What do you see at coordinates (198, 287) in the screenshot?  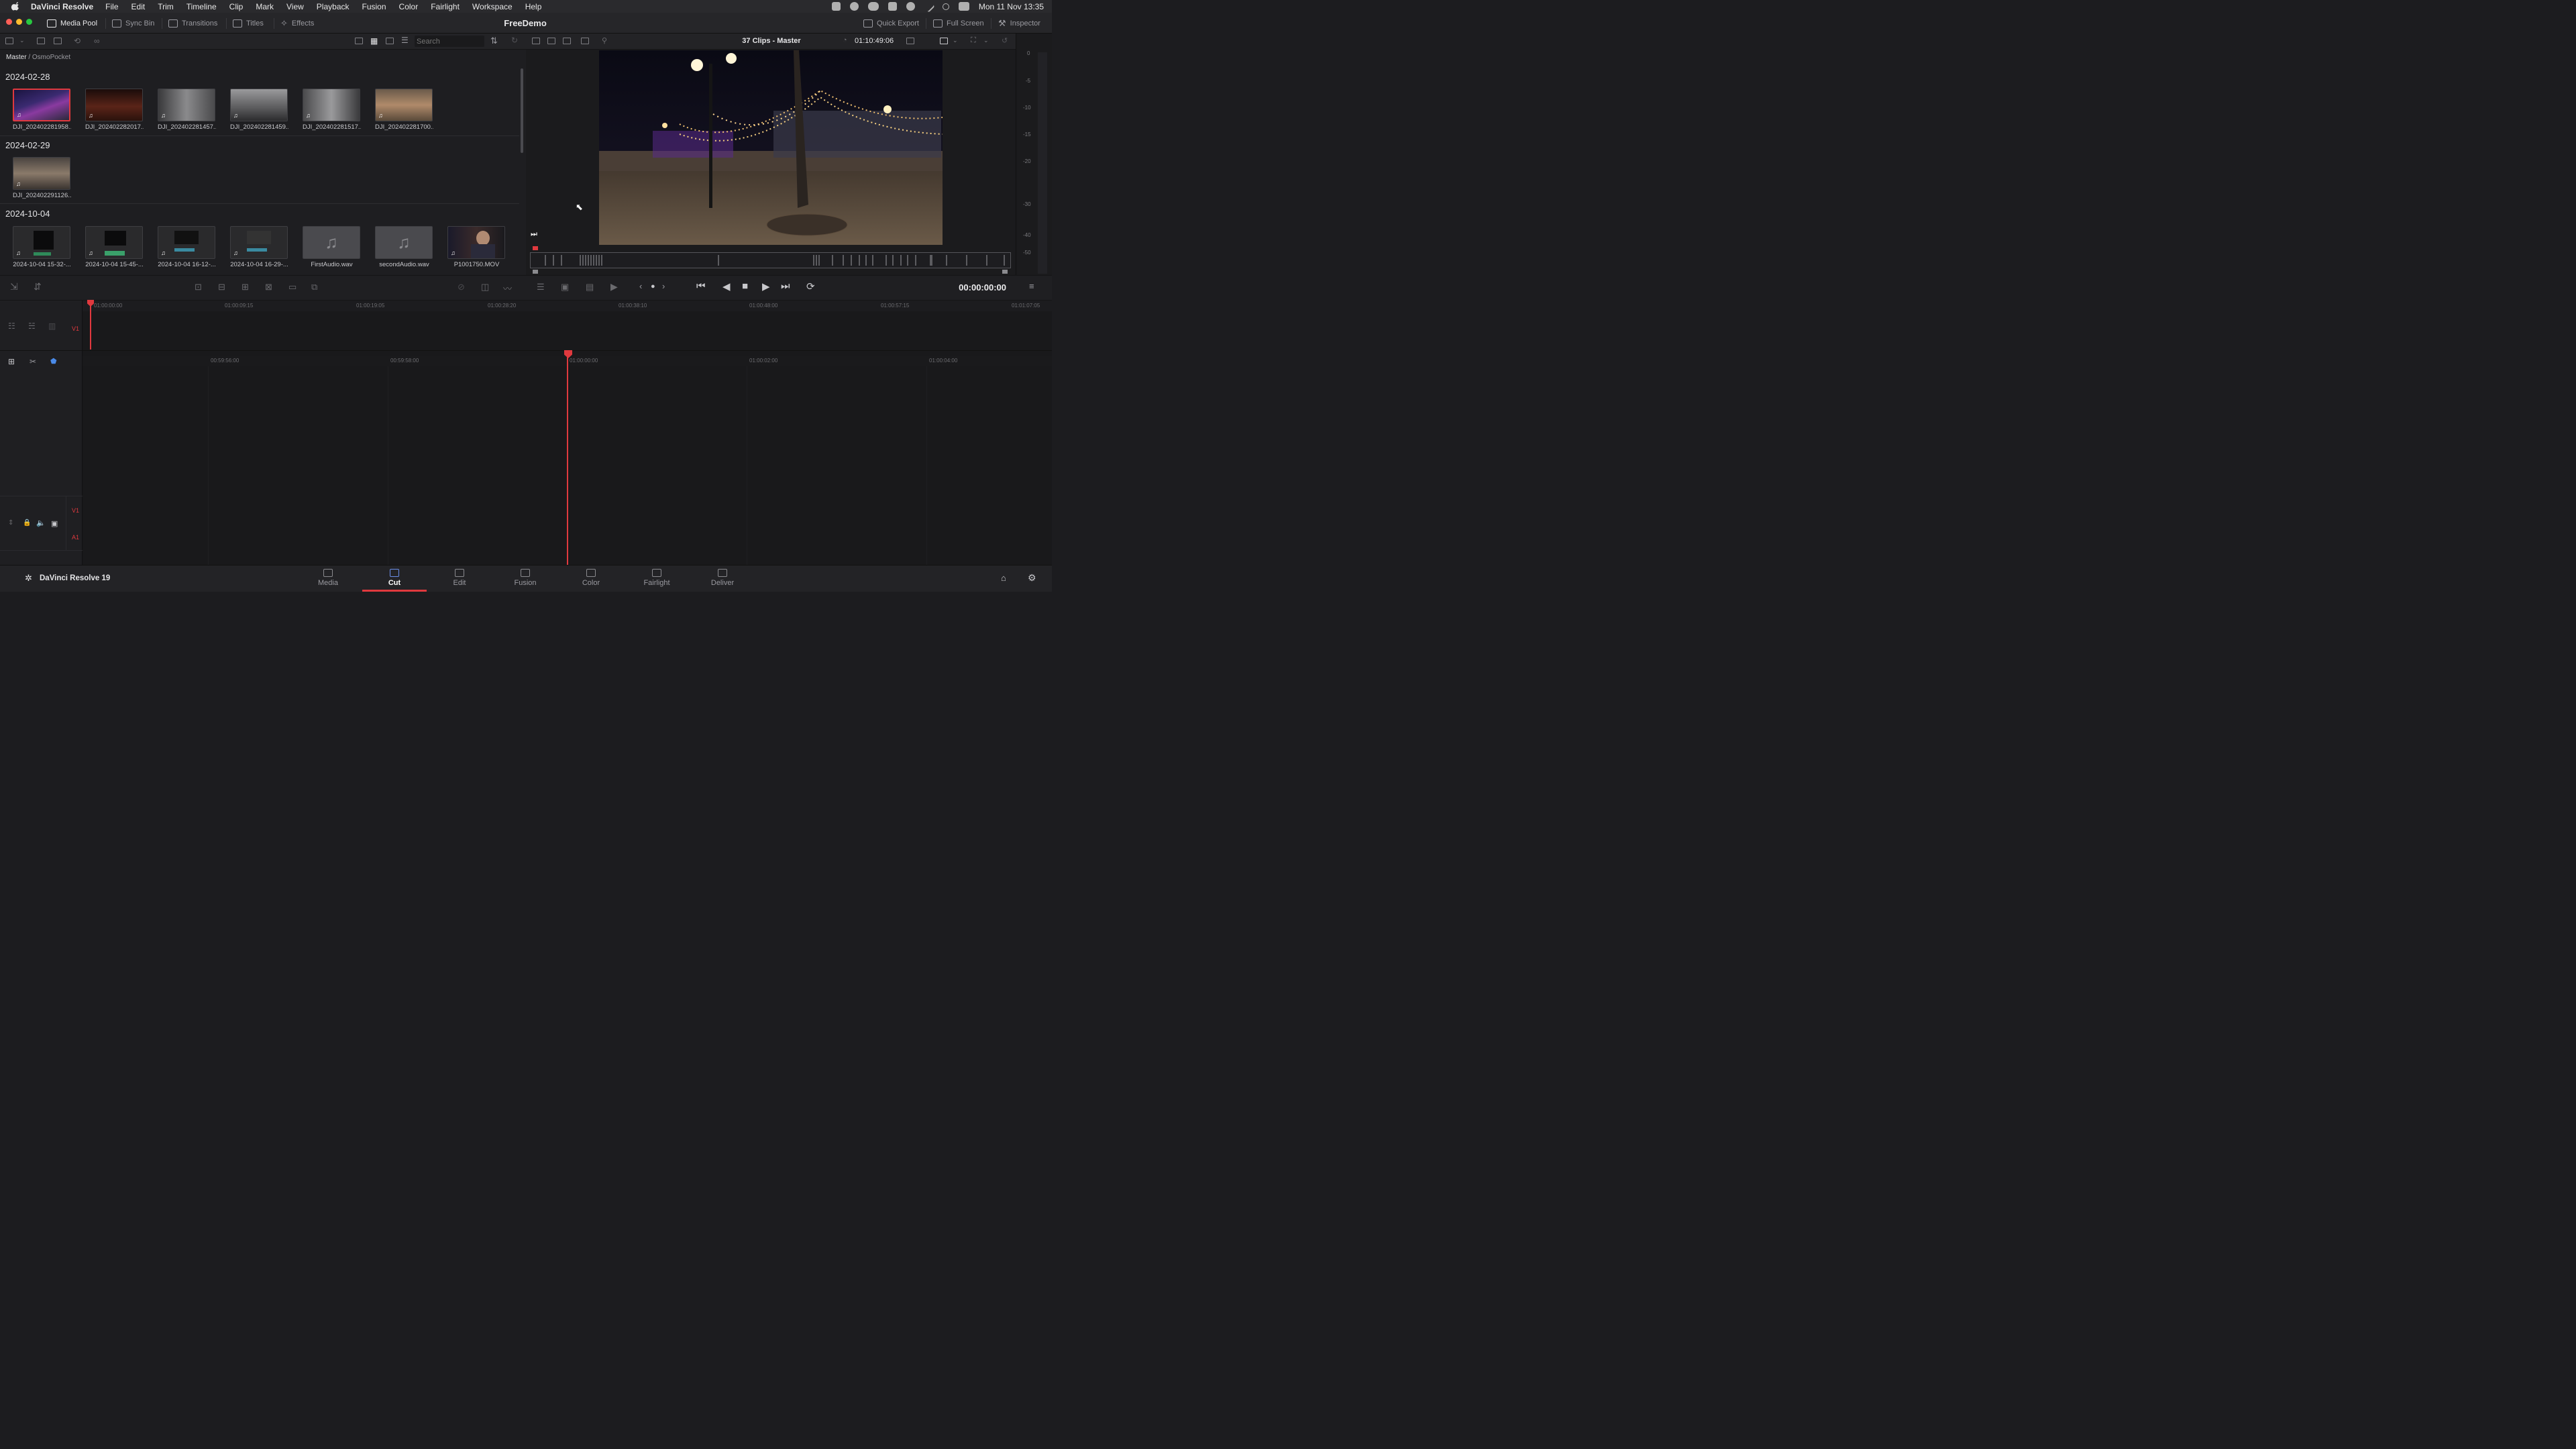 I see `smart-insert-clip-icon: ⊡` at bounding box center [198, 287].